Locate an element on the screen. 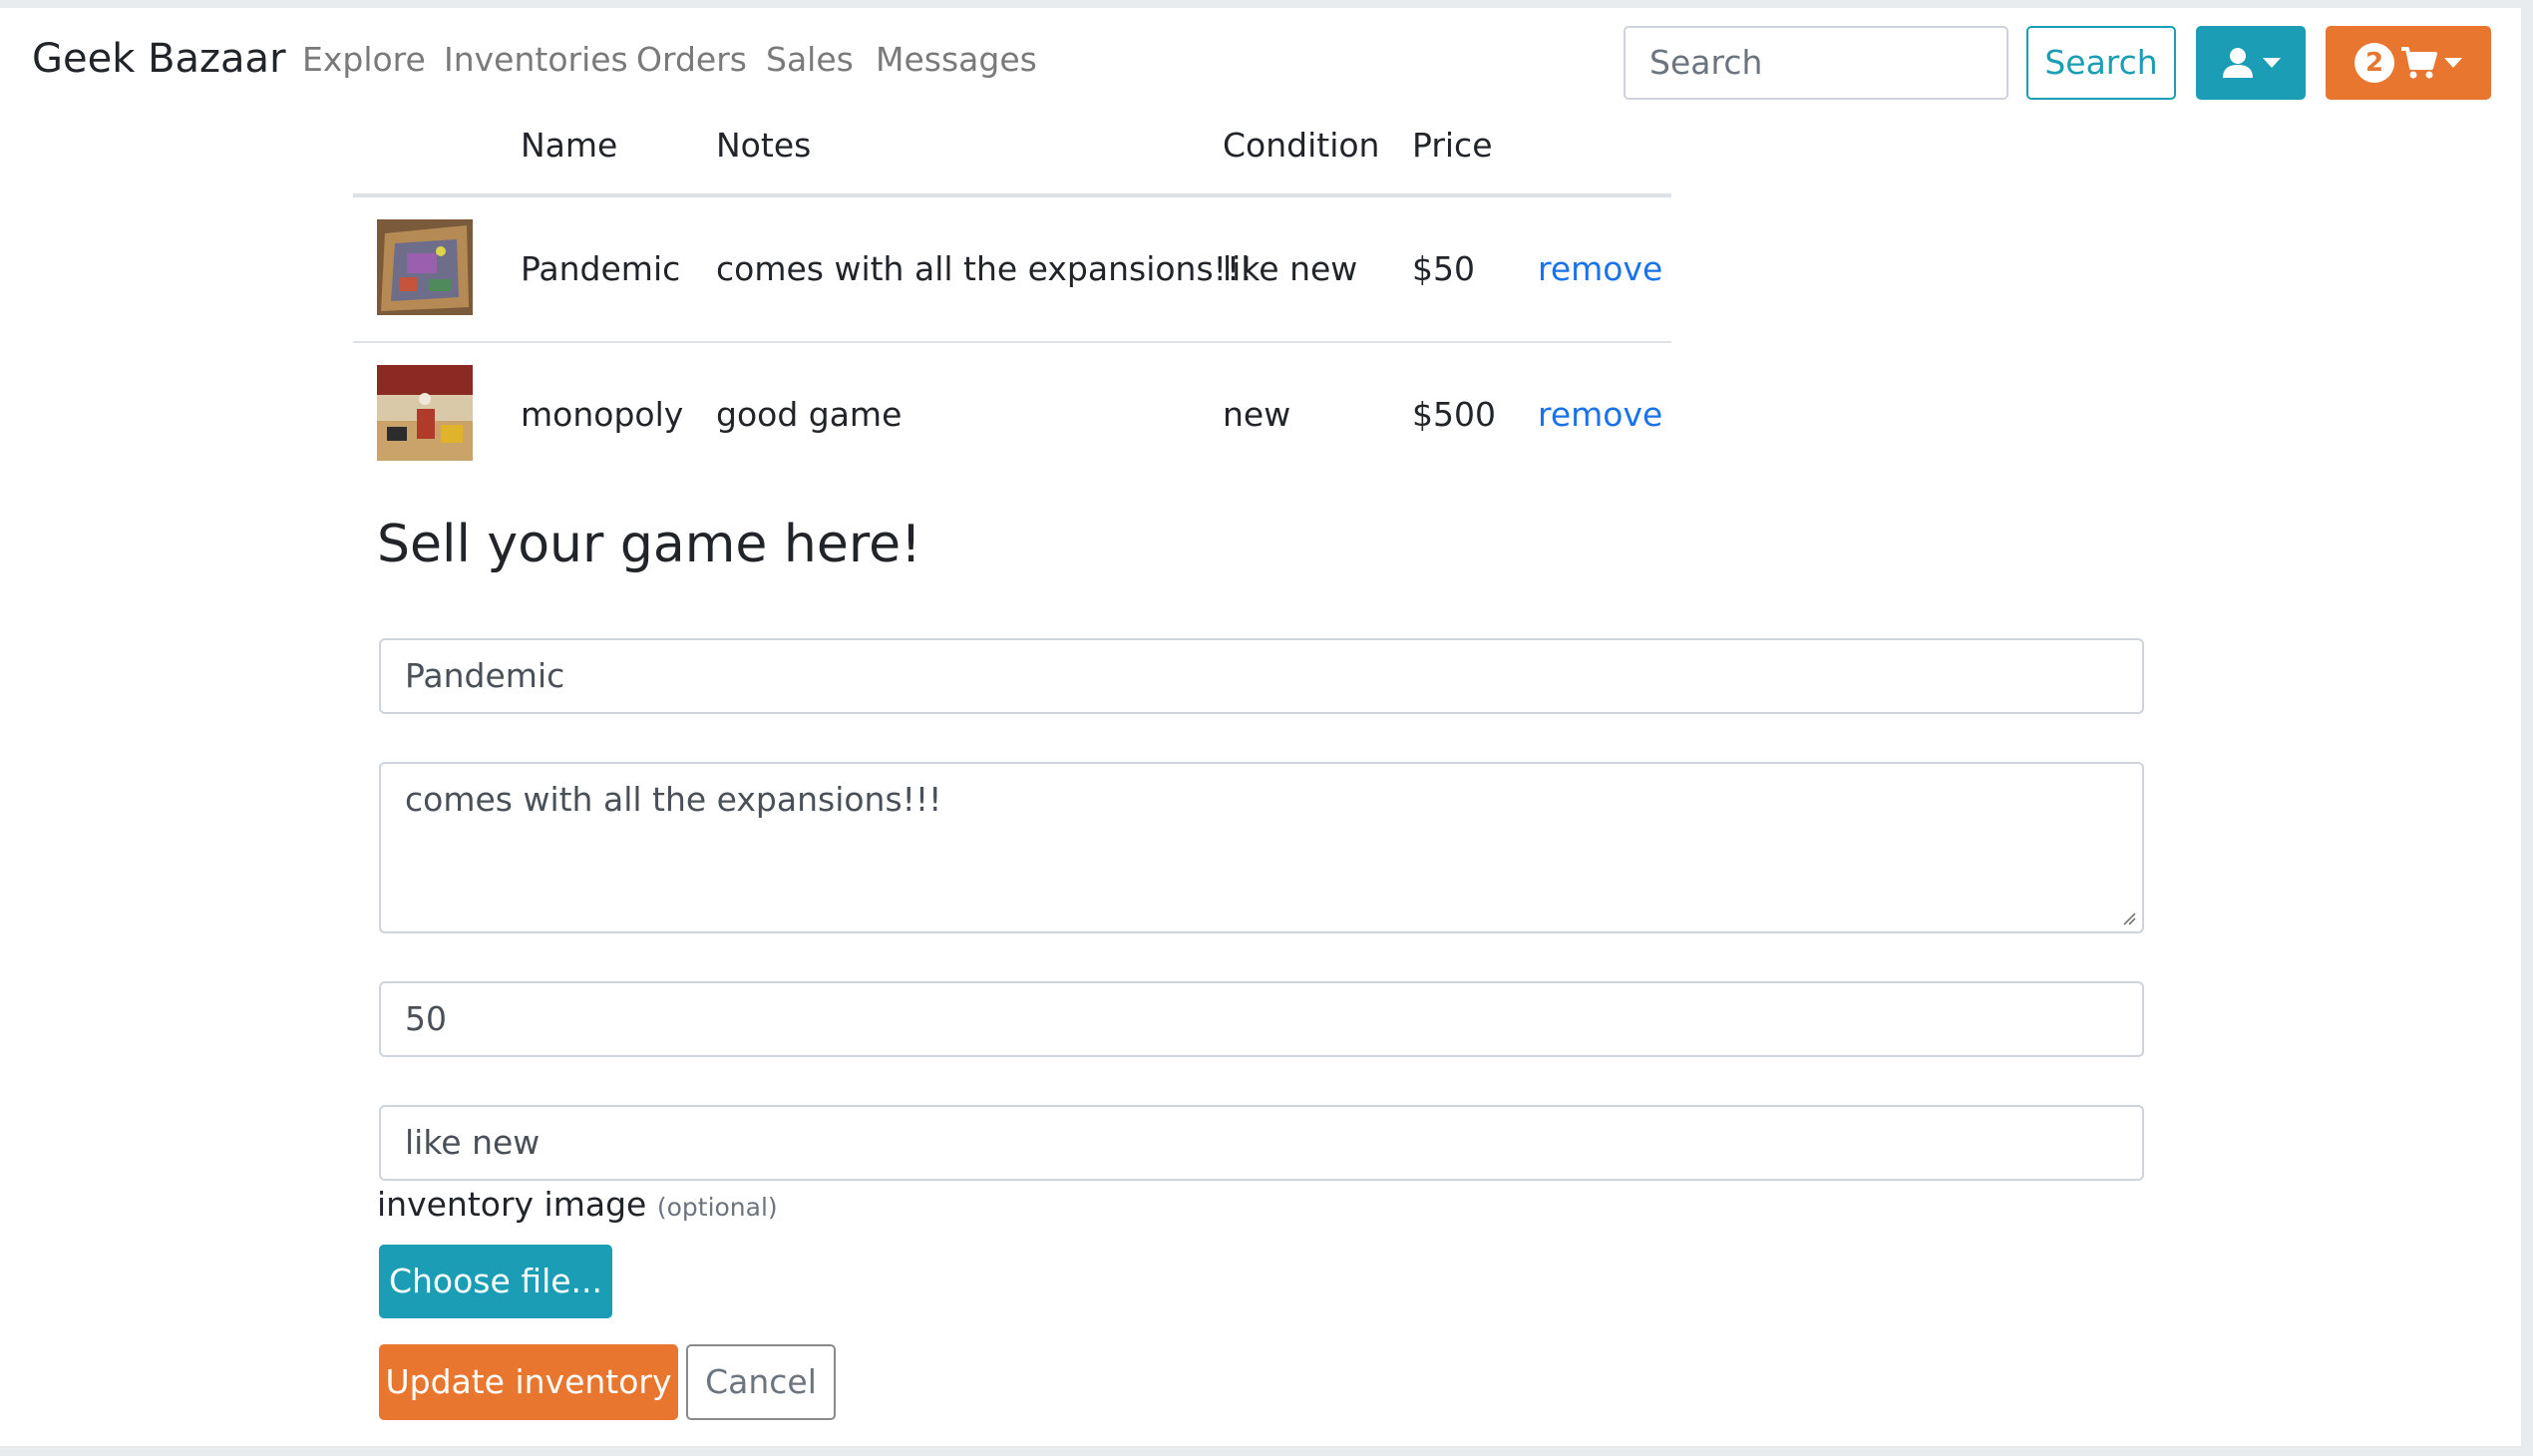  name-input: Pandemic is located at coordinates (1261, 676).